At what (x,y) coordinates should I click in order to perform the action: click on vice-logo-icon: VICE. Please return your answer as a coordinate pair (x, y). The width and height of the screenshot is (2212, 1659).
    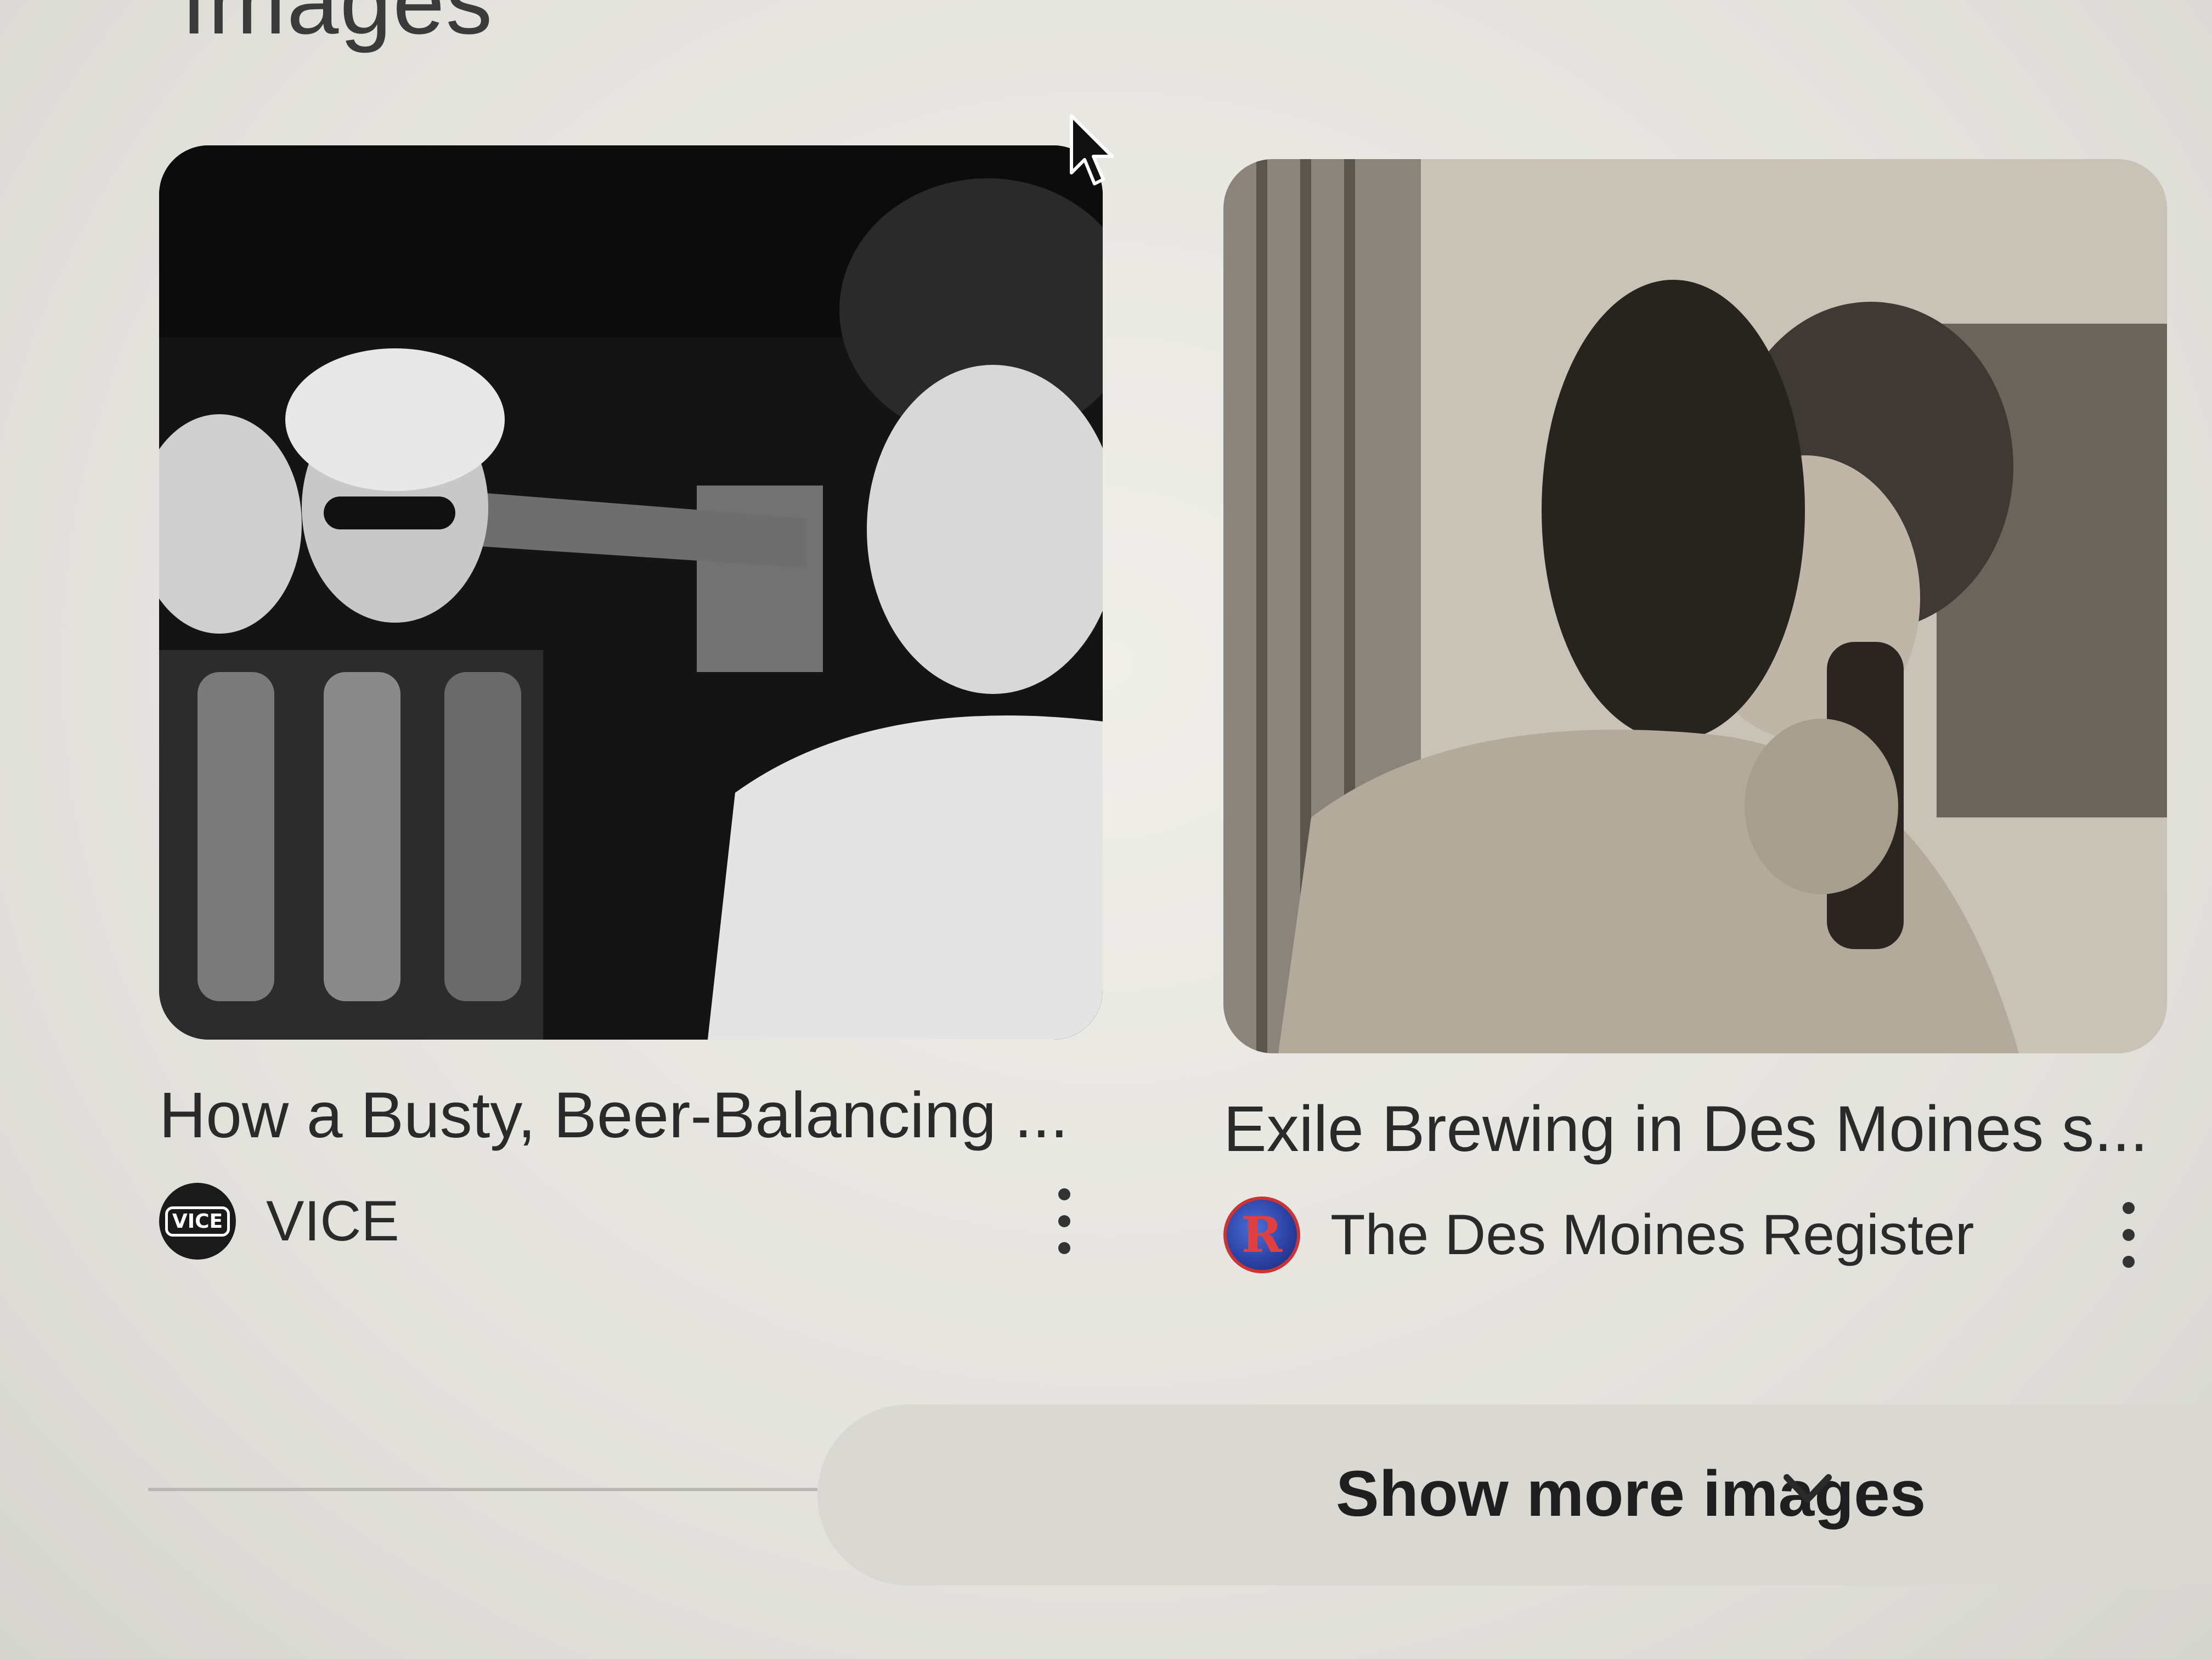
    Looking at the image, I should click on (198, 1221).